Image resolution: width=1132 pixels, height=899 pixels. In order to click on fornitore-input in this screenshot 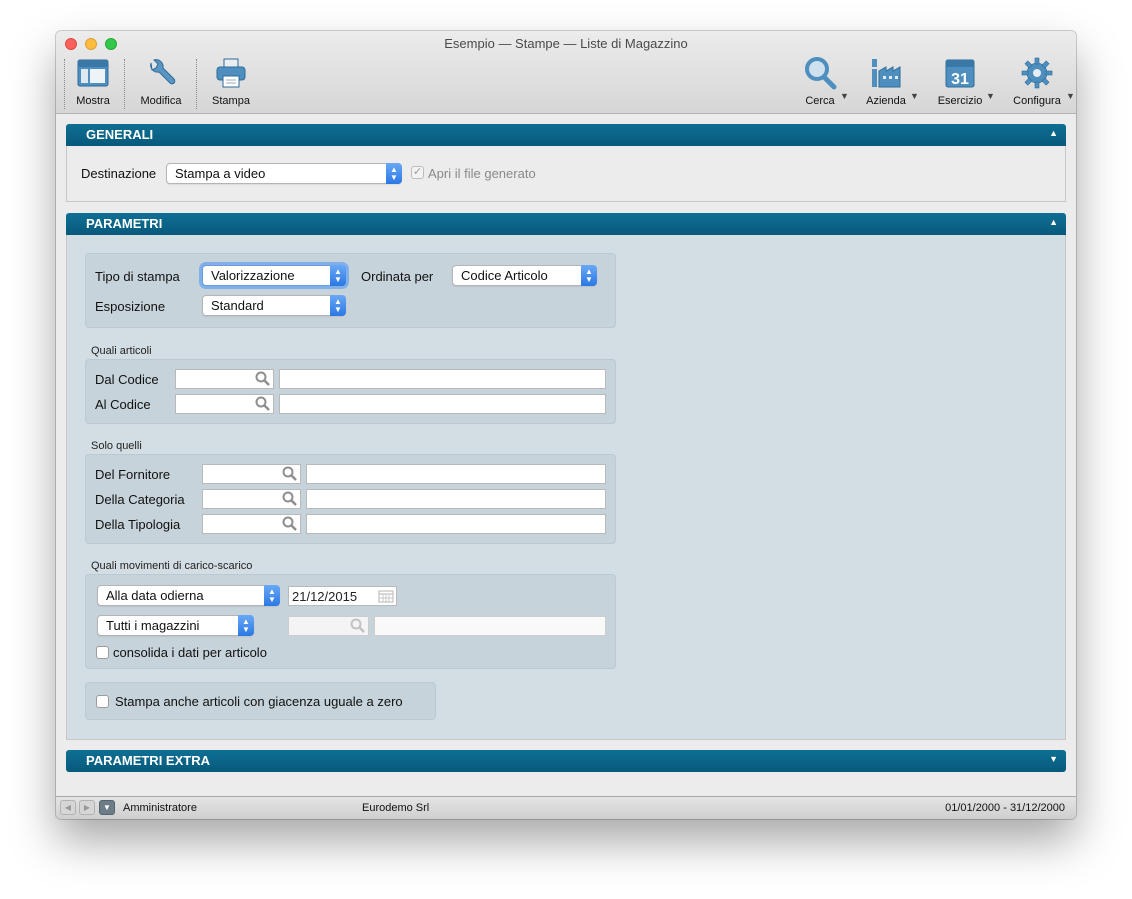, I will do `click(251, 474)`.